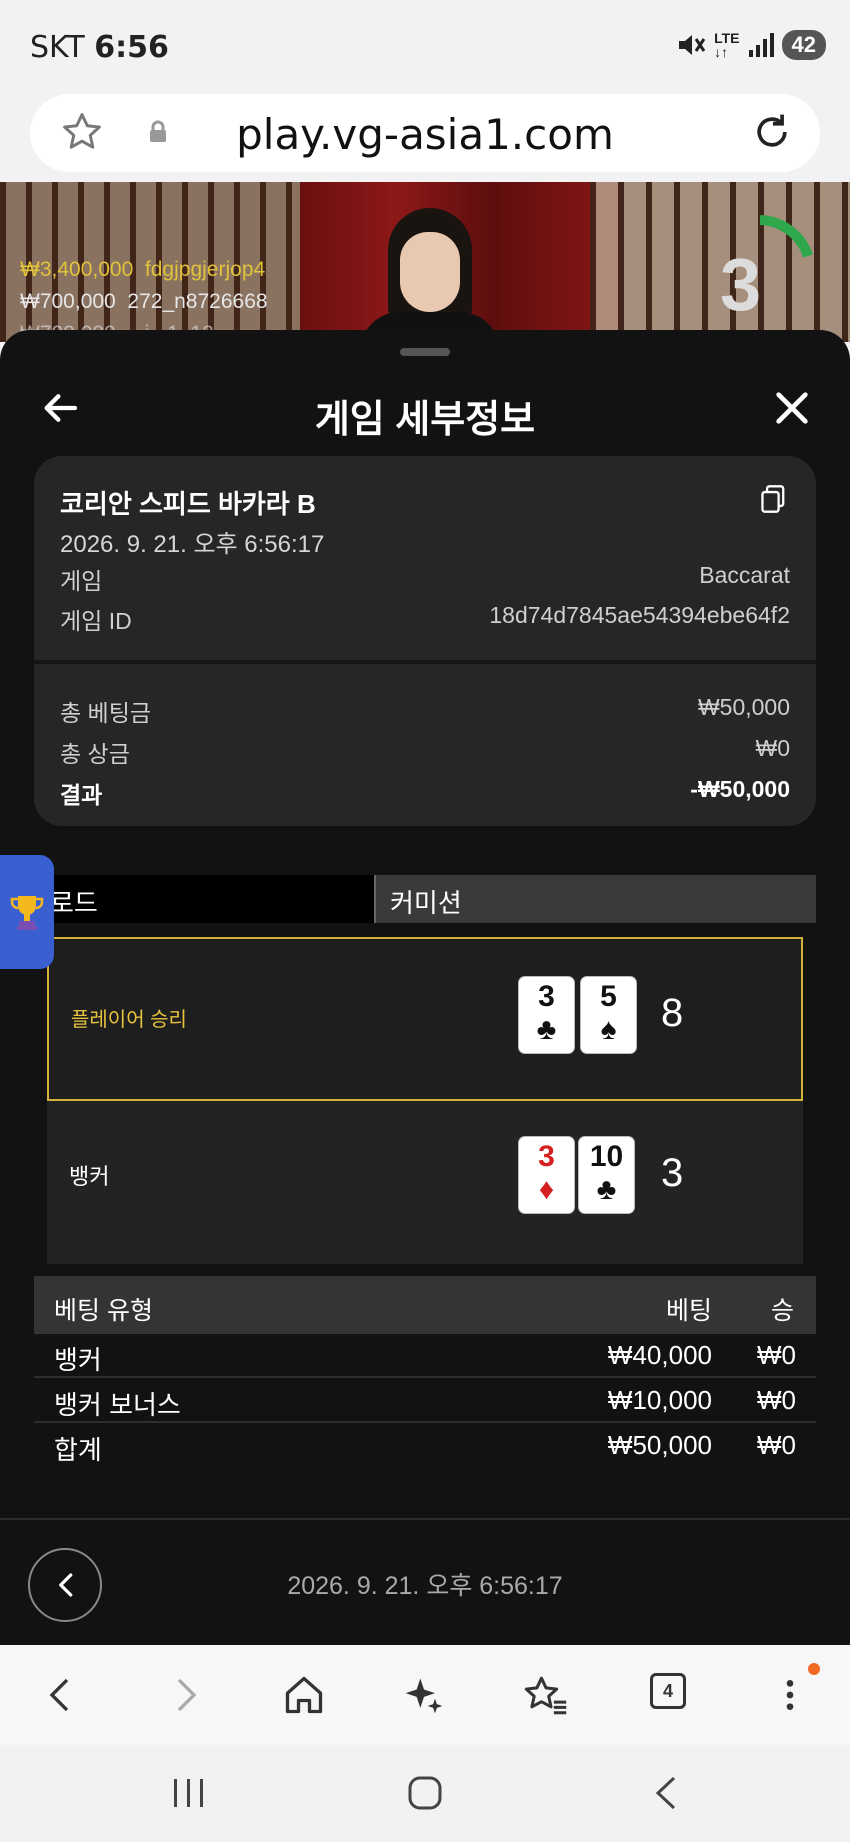 The width and height of the screenshot is (850, 1842). What do you see at coordinates (184, 1695) in the screenshot?
I see `forward-icon` at bounding box center [184, 1695].